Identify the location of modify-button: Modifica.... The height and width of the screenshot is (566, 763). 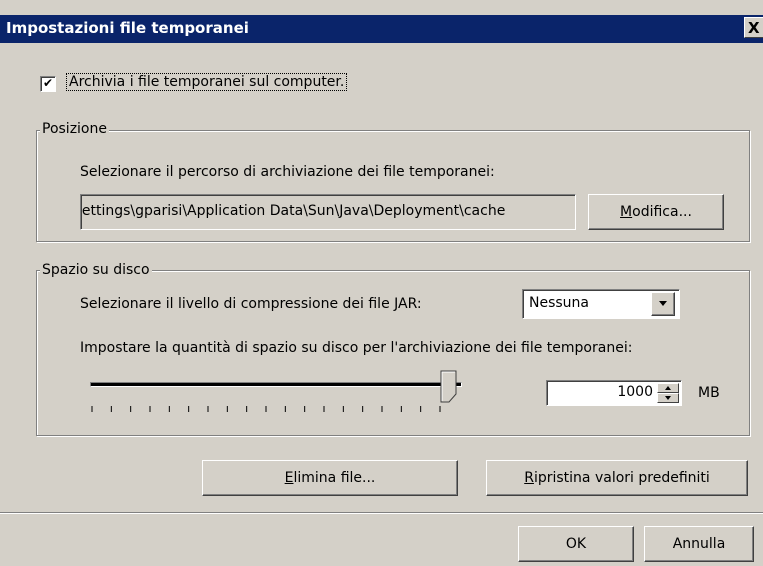
(656, 212).